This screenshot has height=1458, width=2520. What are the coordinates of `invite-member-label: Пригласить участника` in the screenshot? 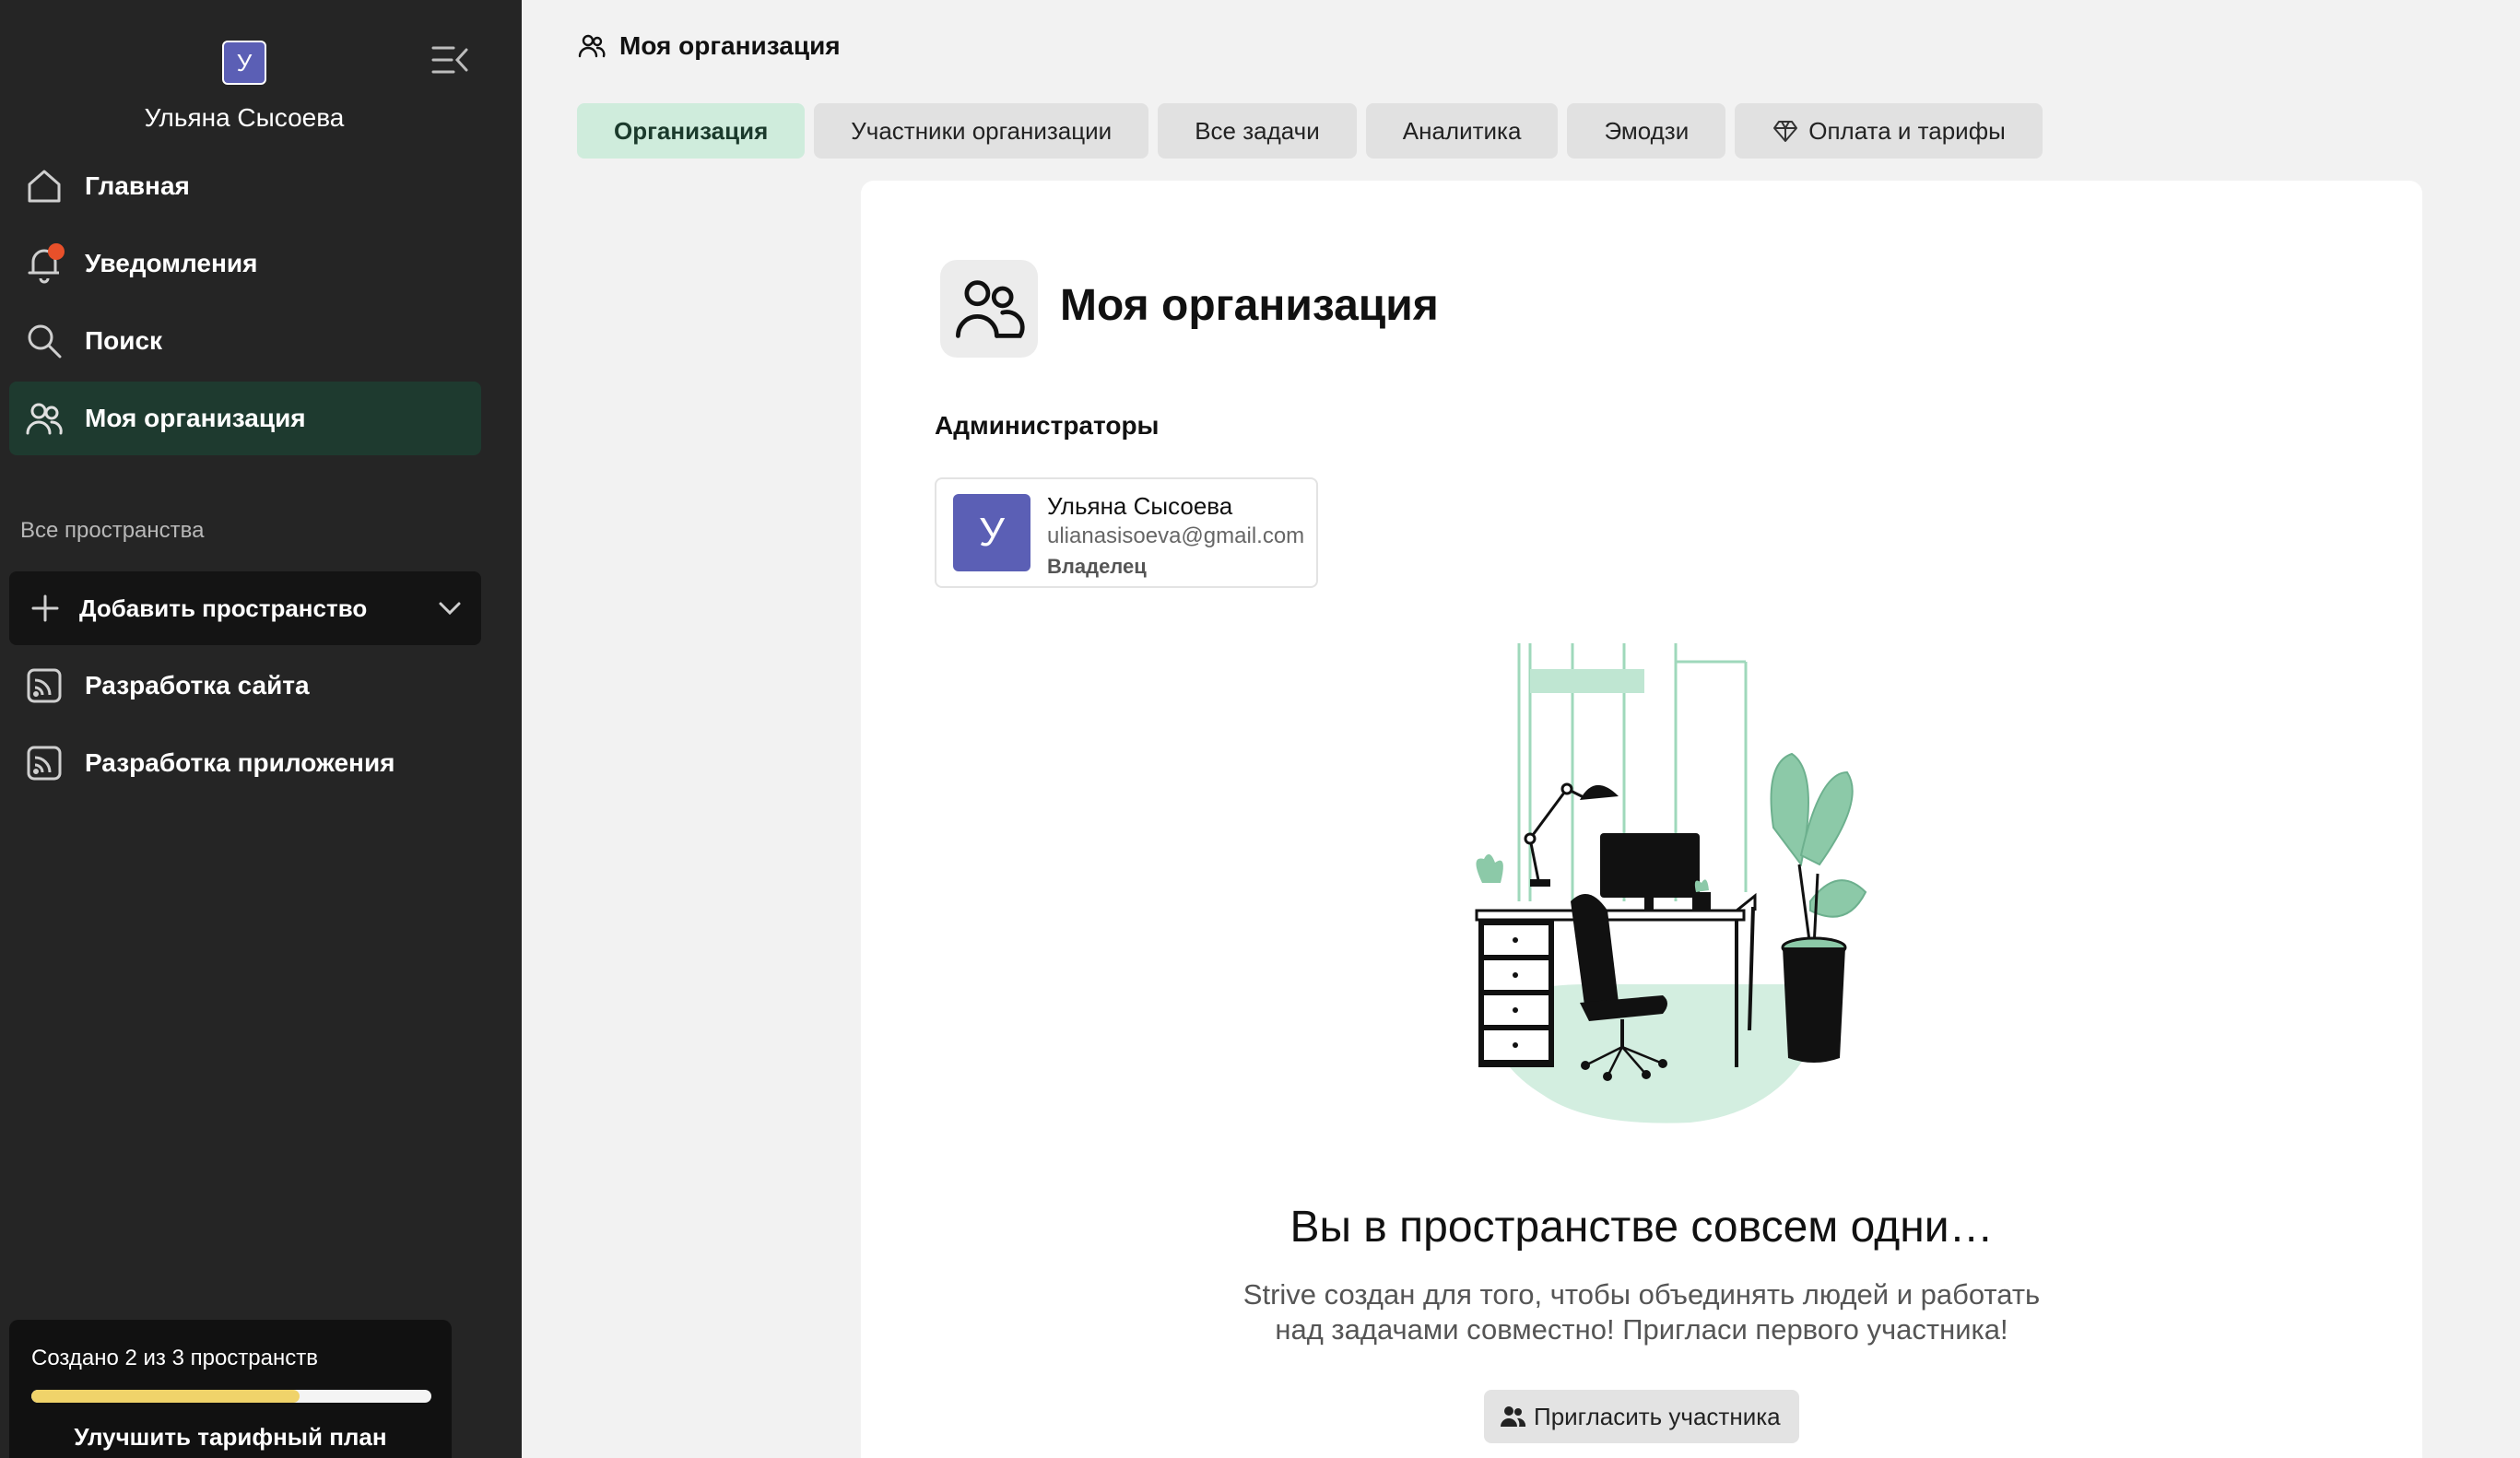 It's located at (1657, 1416).